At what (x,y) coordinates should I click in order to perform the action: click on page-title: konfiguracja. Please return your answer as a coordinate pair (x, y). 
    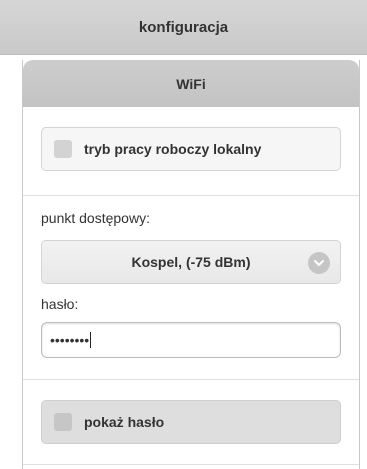
    Looking at the image, I should click on (183, 27).